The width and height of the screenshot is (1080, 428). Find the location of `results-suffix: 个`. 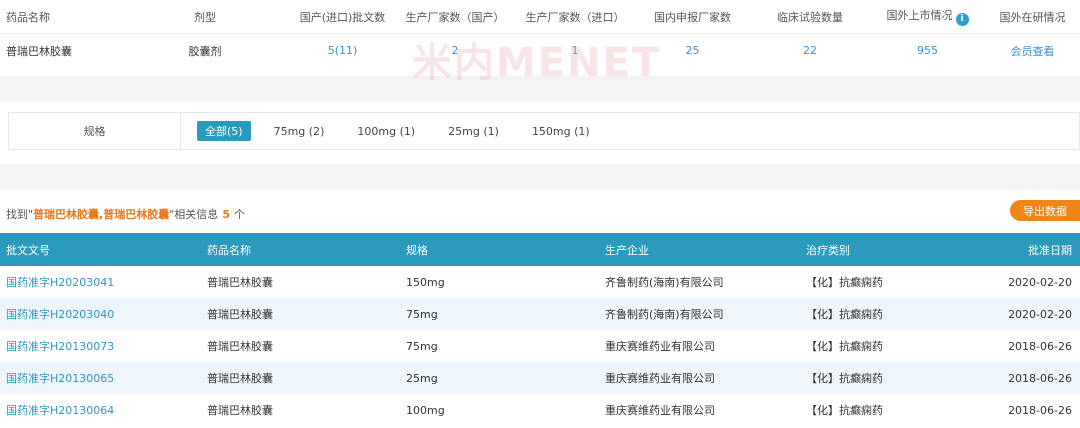

results-suffix: 个 is located at coordinates (239, 214).